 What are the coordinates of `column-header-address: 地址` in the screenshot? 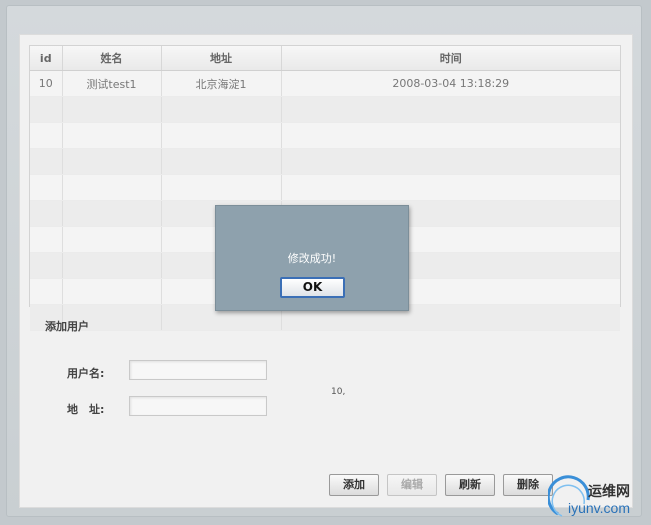 It's located at (221, 58).